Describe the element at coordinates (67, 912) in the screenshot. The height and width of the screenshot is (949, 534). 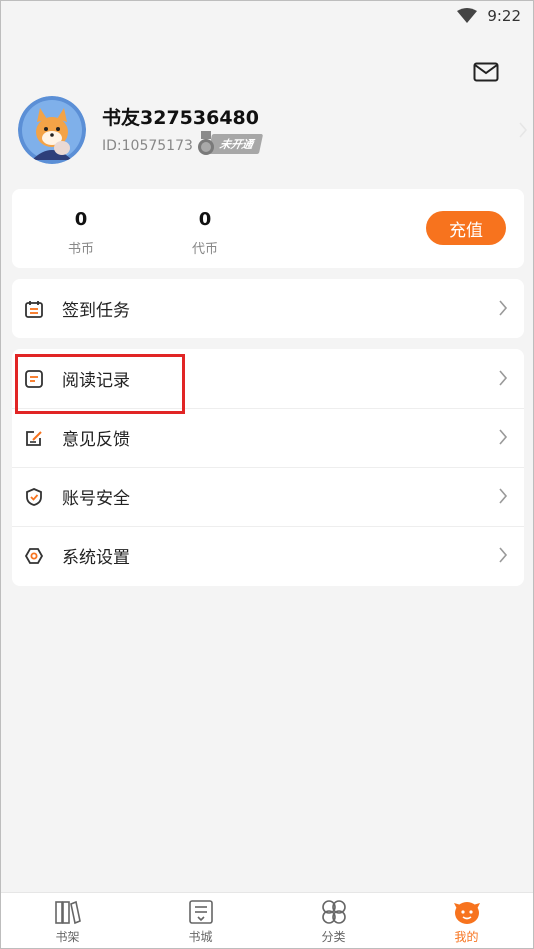
I see `bookshelf-icon` at that location.